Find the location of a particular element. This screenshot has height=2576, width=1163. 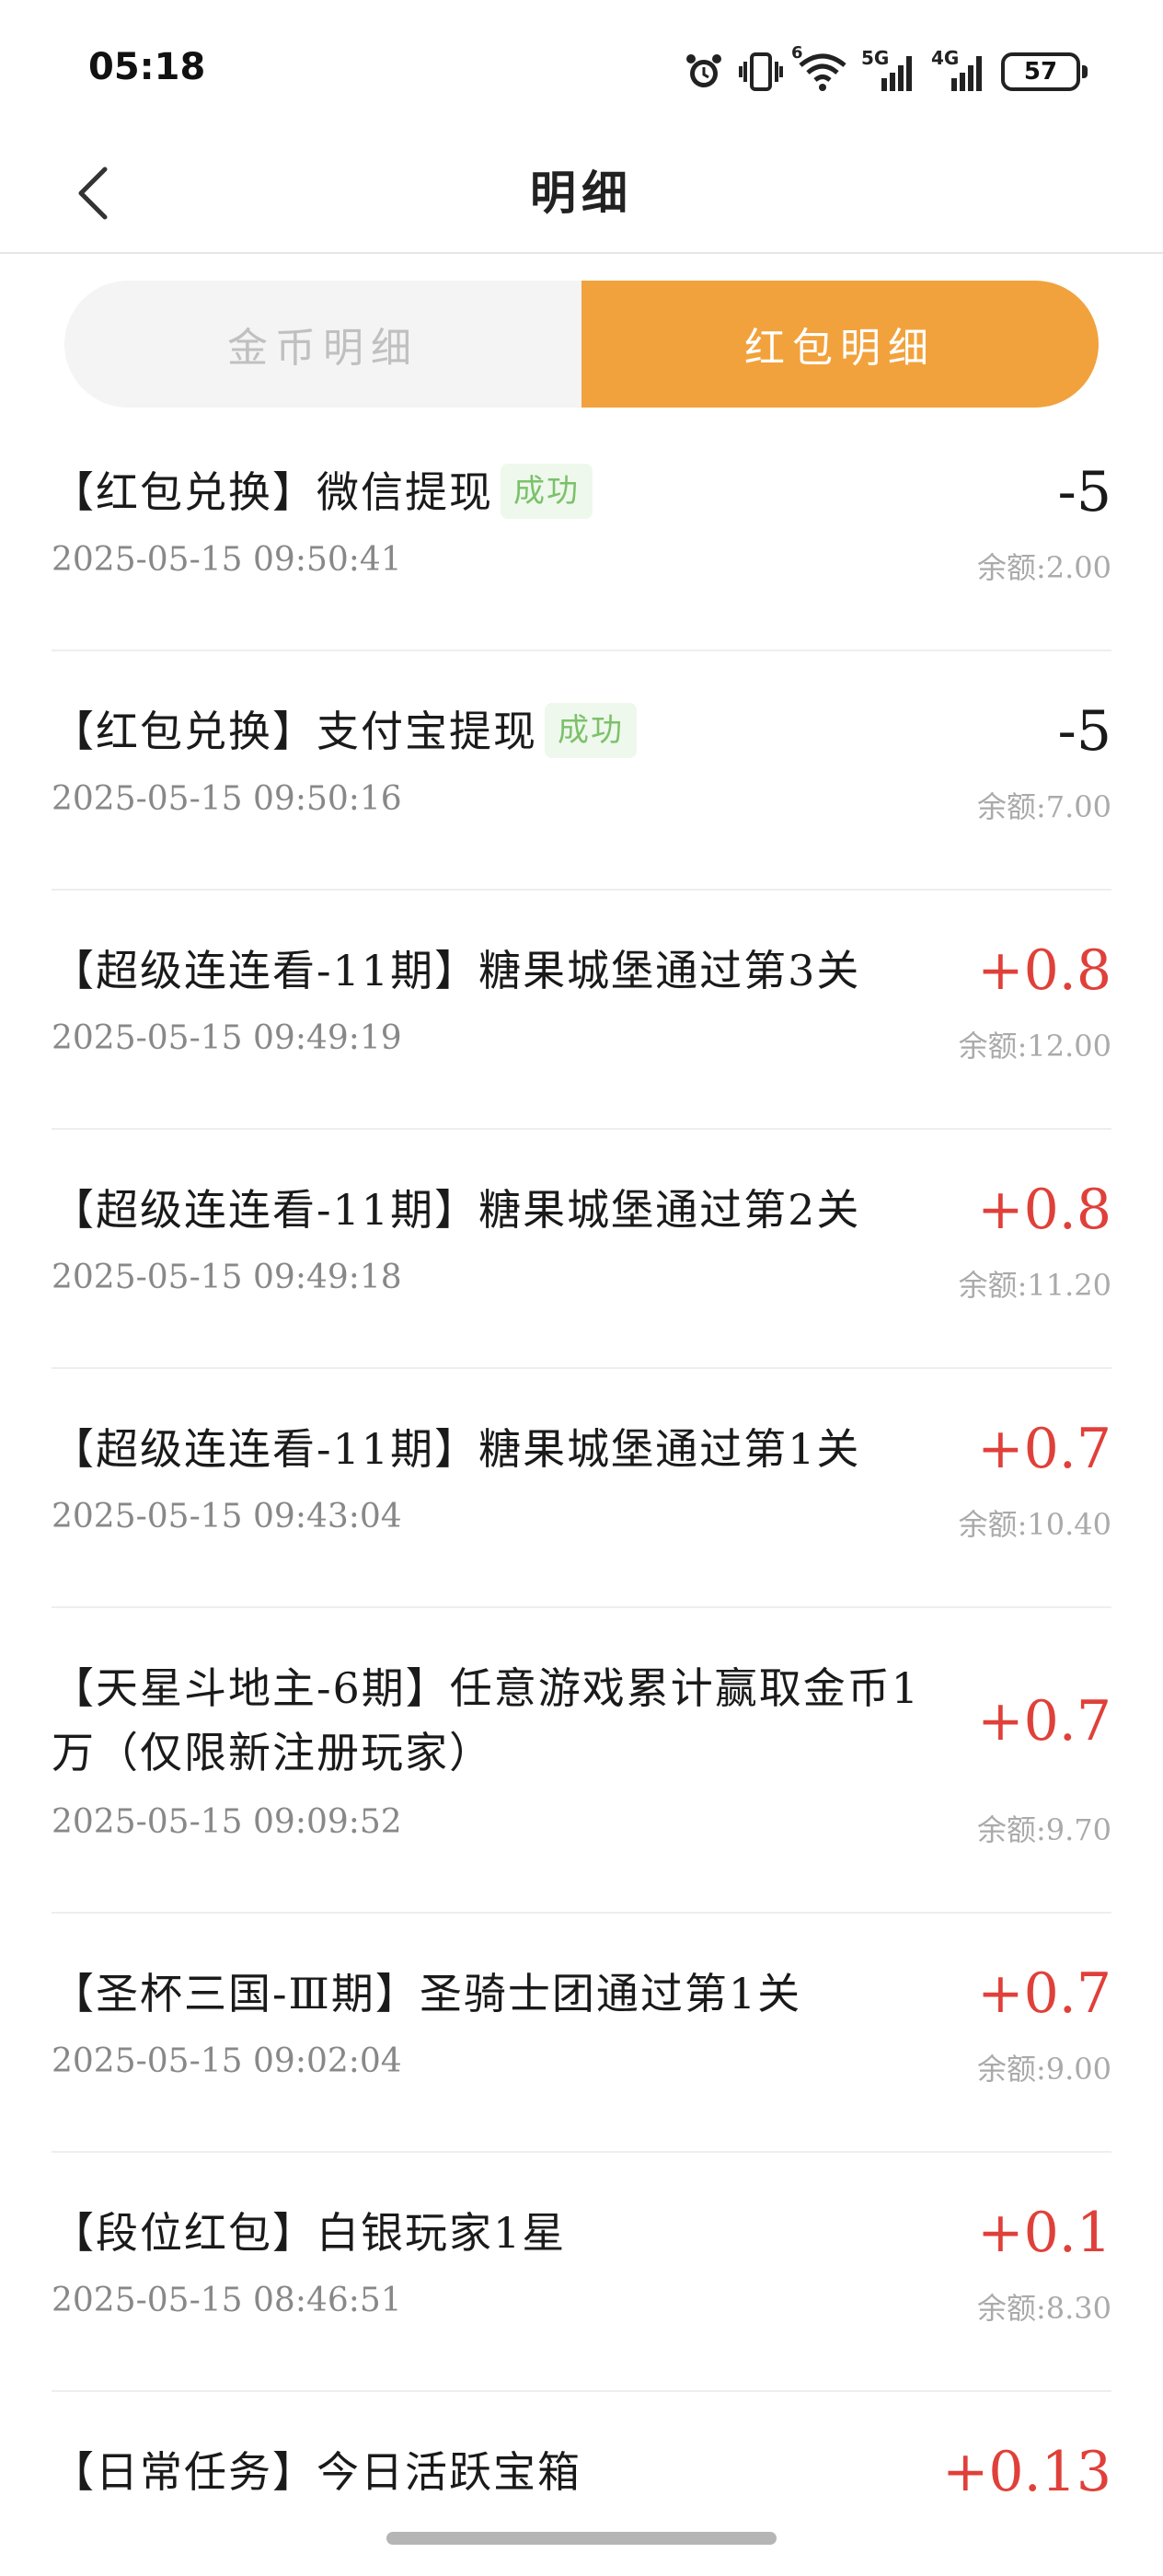

tab-bar: 金币明细 红包明细 is located at coordinates (581, 344).